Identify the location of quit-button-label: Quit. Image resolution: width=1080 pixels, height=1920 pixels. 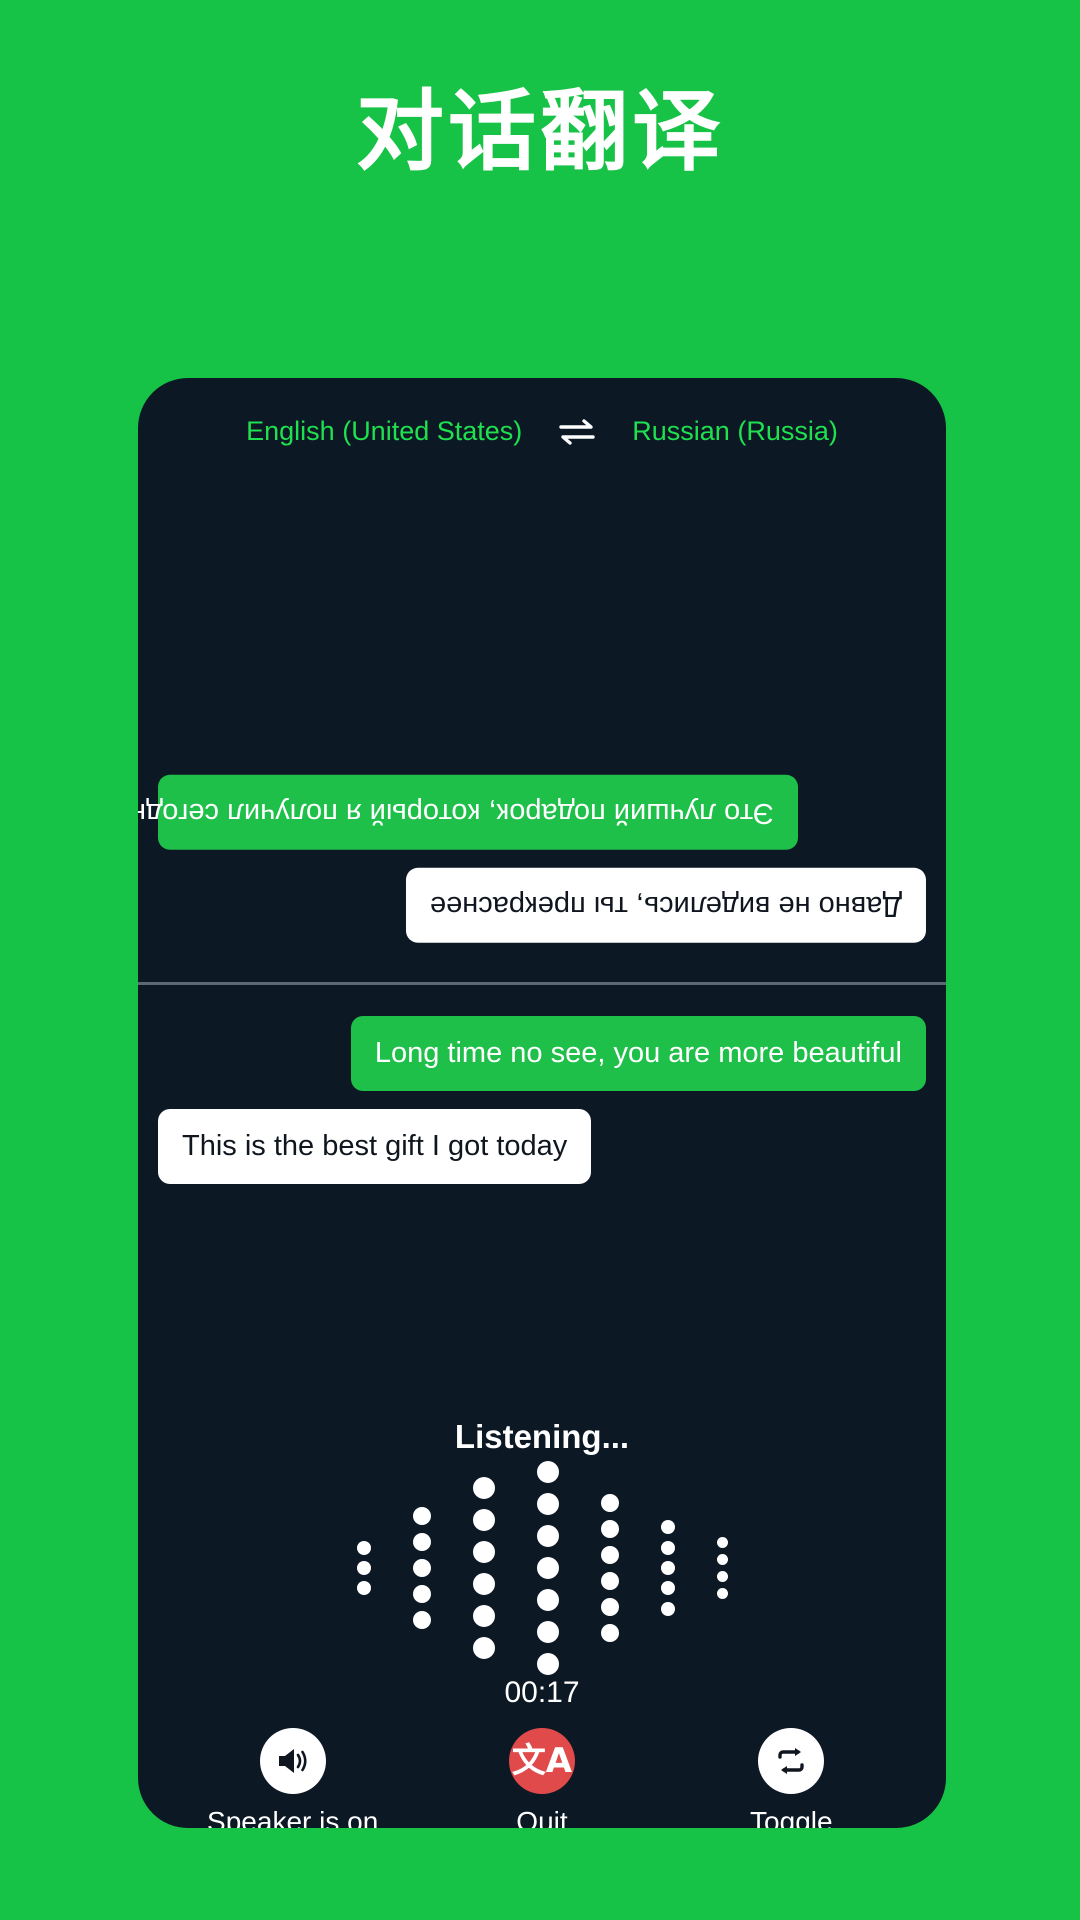
(542, 1817).